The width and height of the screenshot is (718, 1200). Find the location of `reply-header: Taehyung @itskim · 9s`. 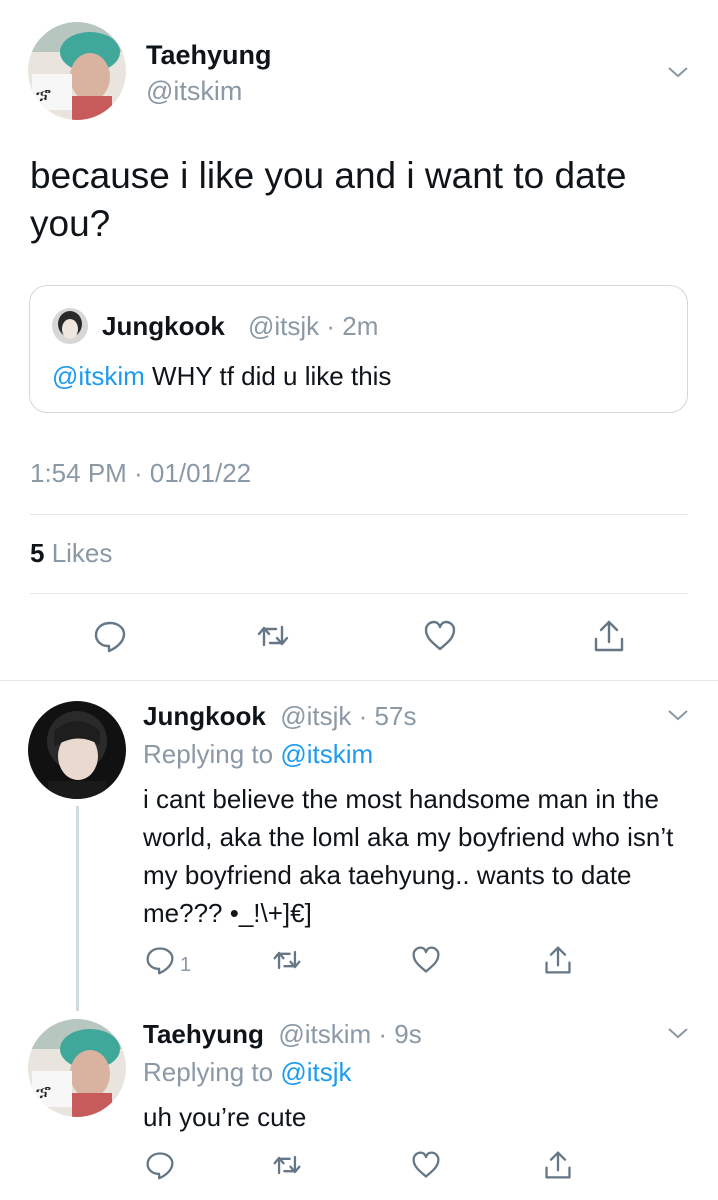

reply-header: Taehyung @itskim · 9s is located at coordinates (282, 1034).